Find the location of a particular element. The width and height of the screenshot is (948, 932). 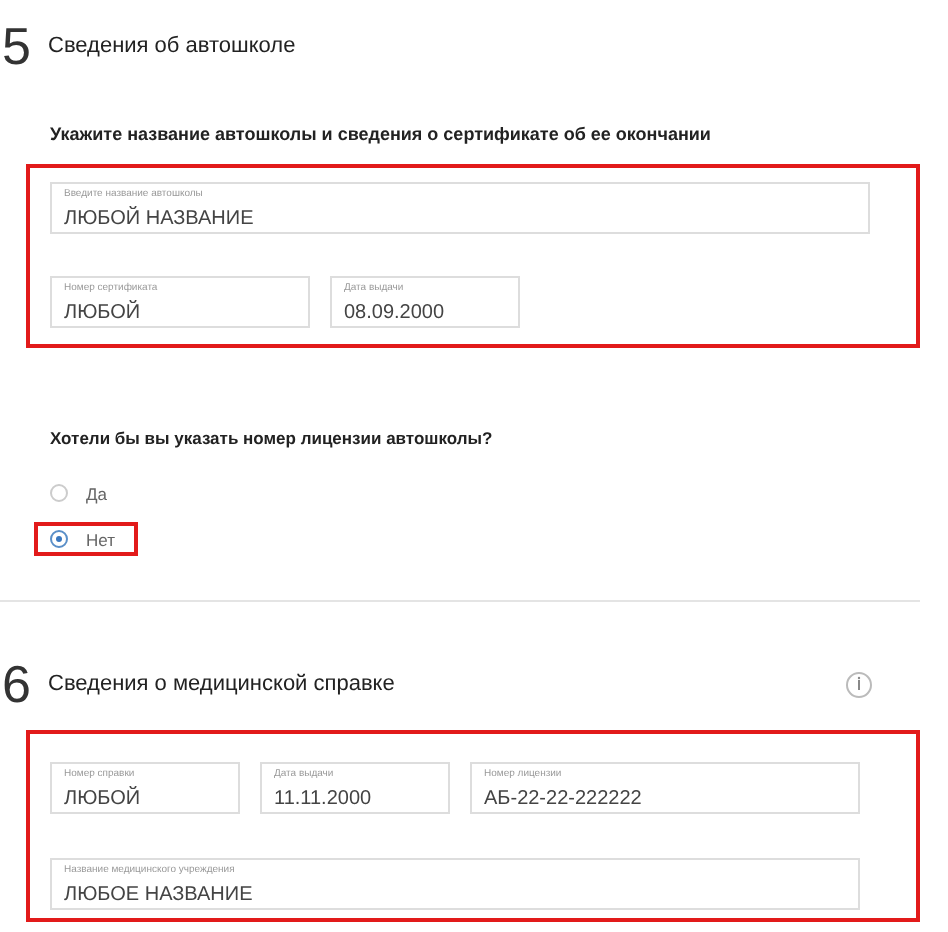

section-subtitle: Укажите название автошколы и сведения о сертификате об ее окончании is located at coordinates (381, 134).